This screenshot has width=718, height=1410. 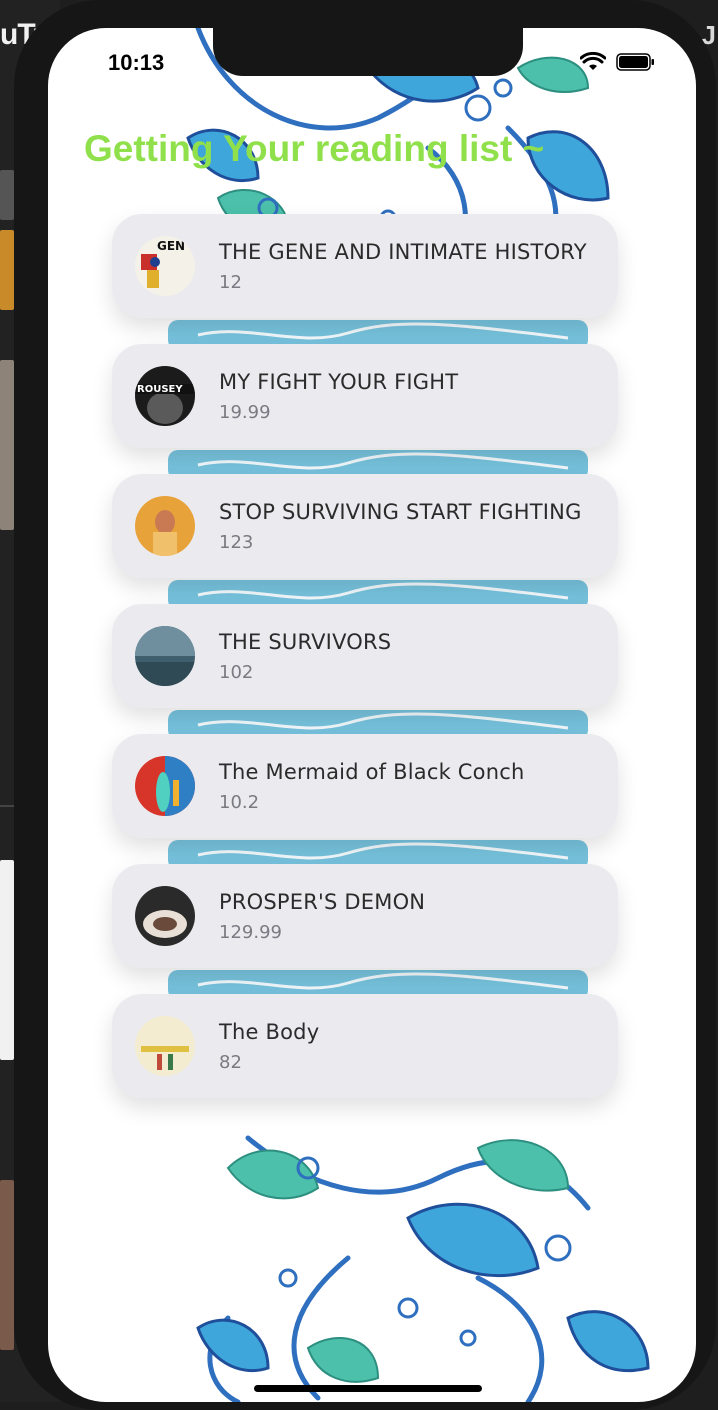 What do you see at coordinates (236, 672) in the screenshot?
I see `book-price: 102` at bounding box center [236, 672].